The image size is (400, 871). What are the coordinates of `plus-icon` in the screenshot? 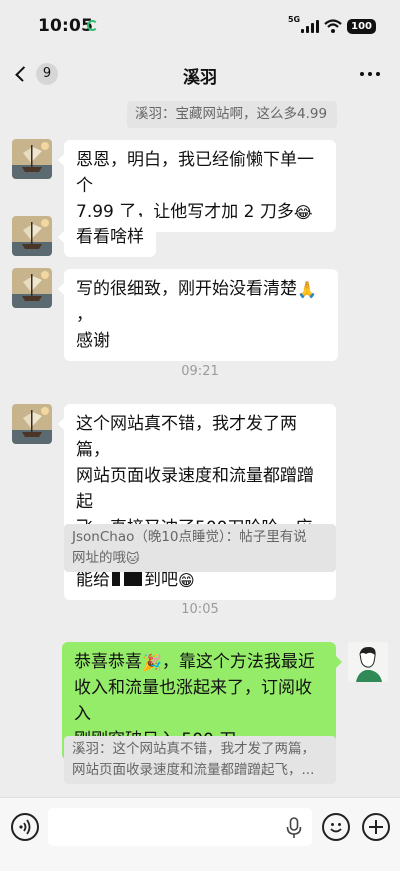 It's located at (376, 827).